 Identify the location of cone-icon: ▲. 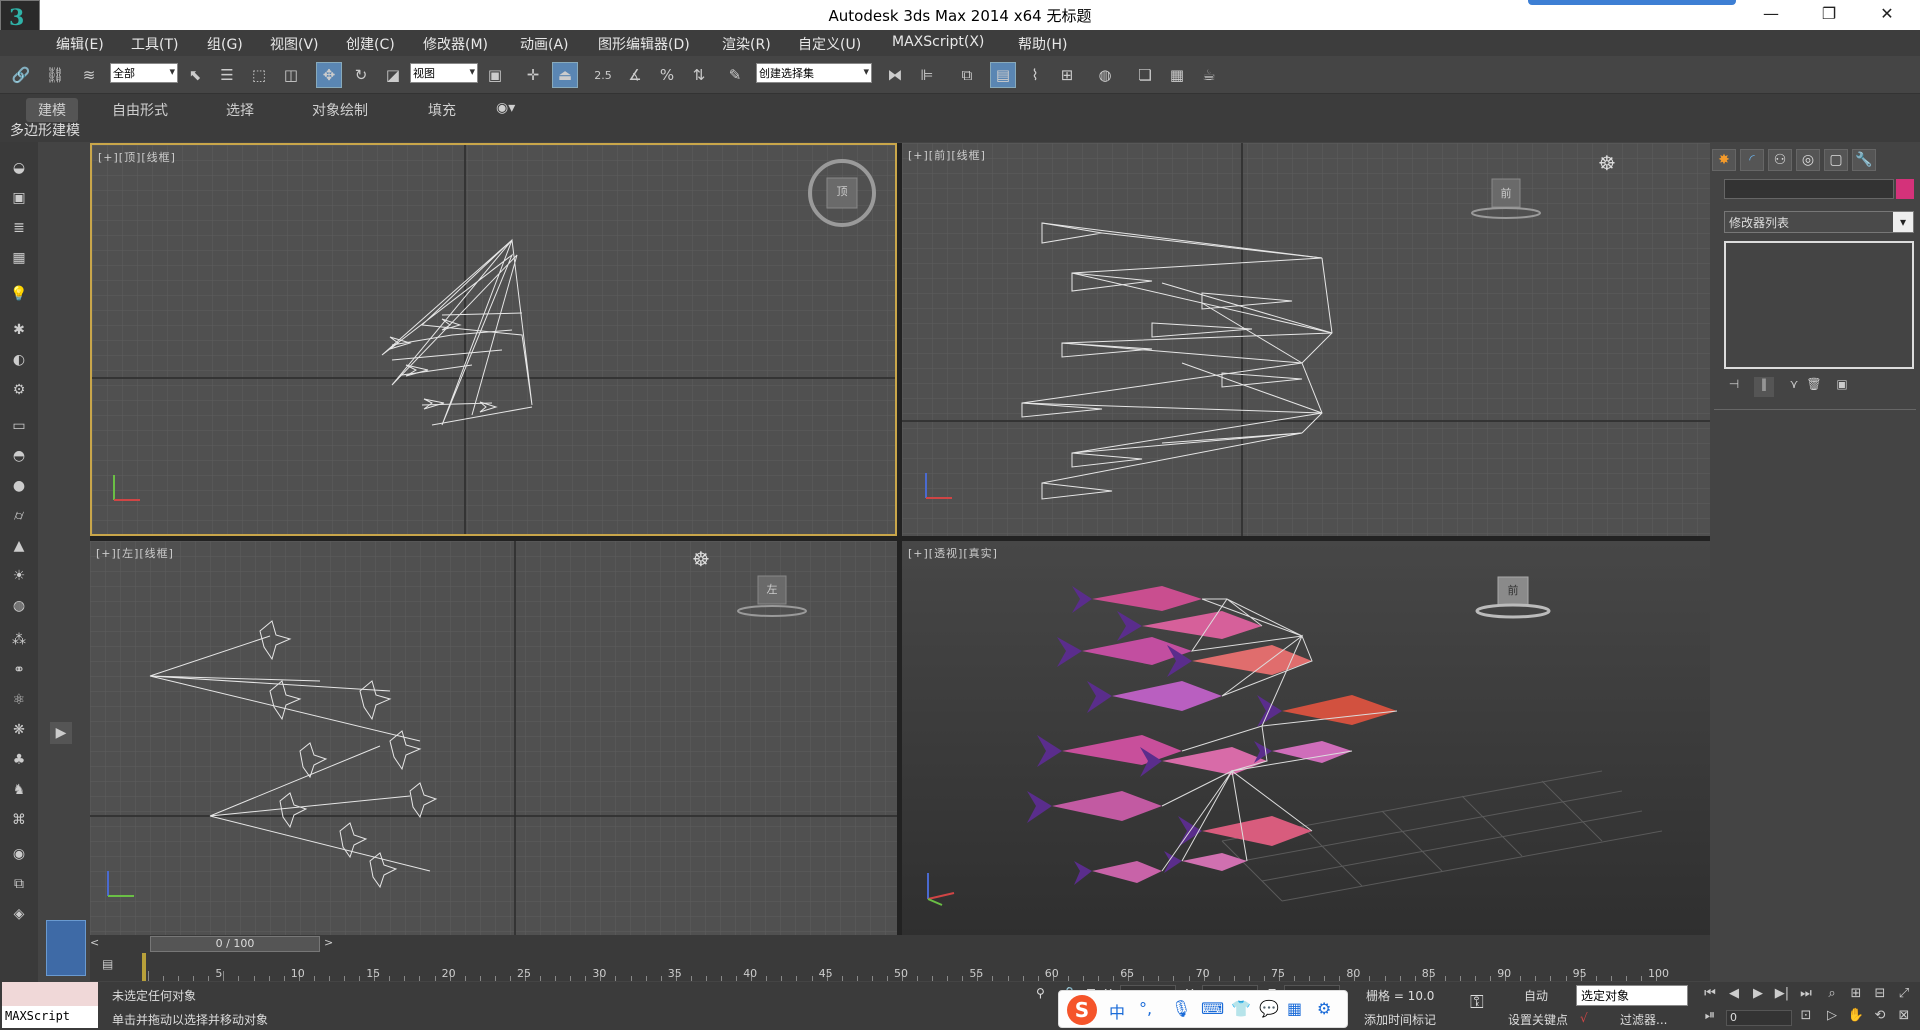
(19, 546).